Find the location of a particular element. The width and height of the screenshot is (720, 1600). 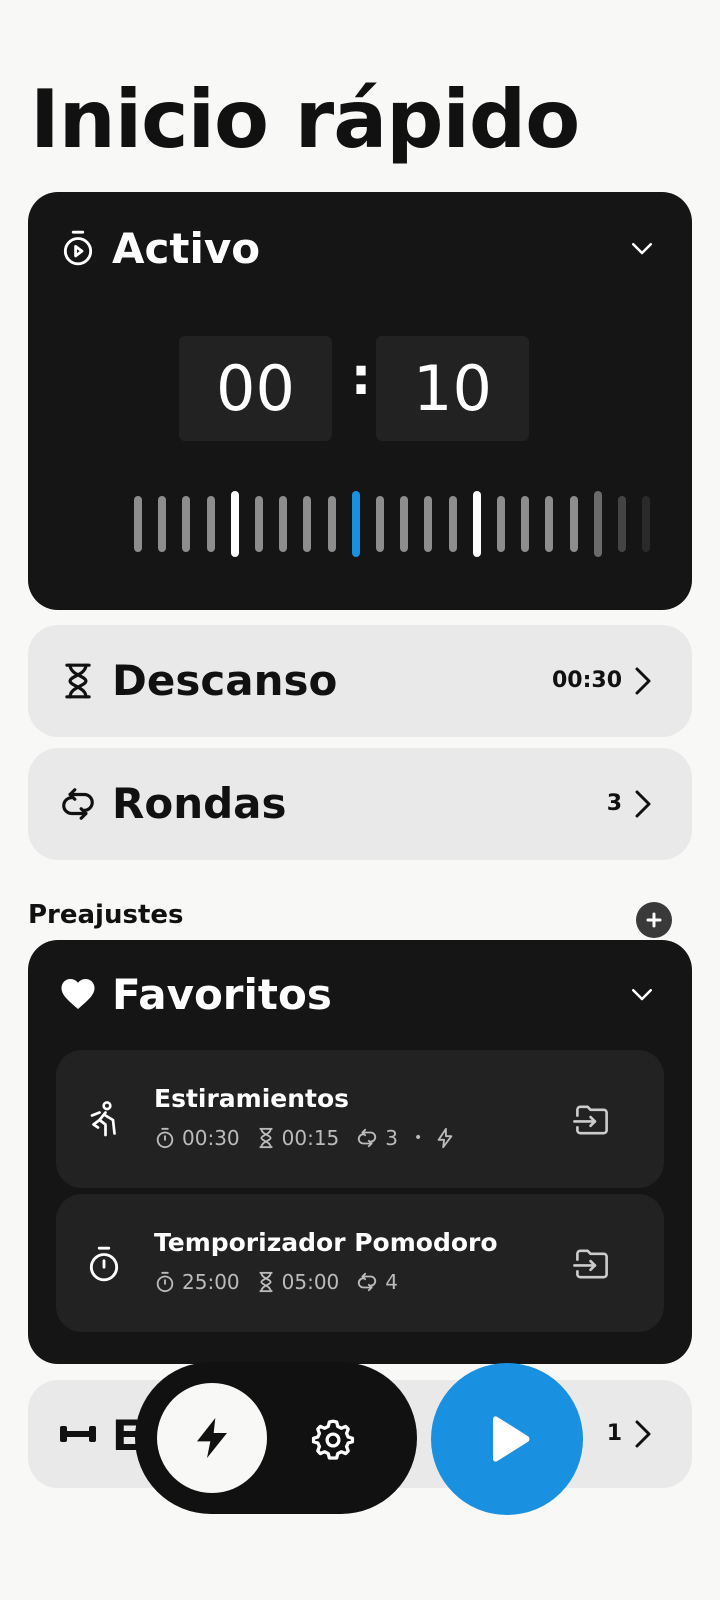

active-header: Activo is located at coordinates (159, 248).